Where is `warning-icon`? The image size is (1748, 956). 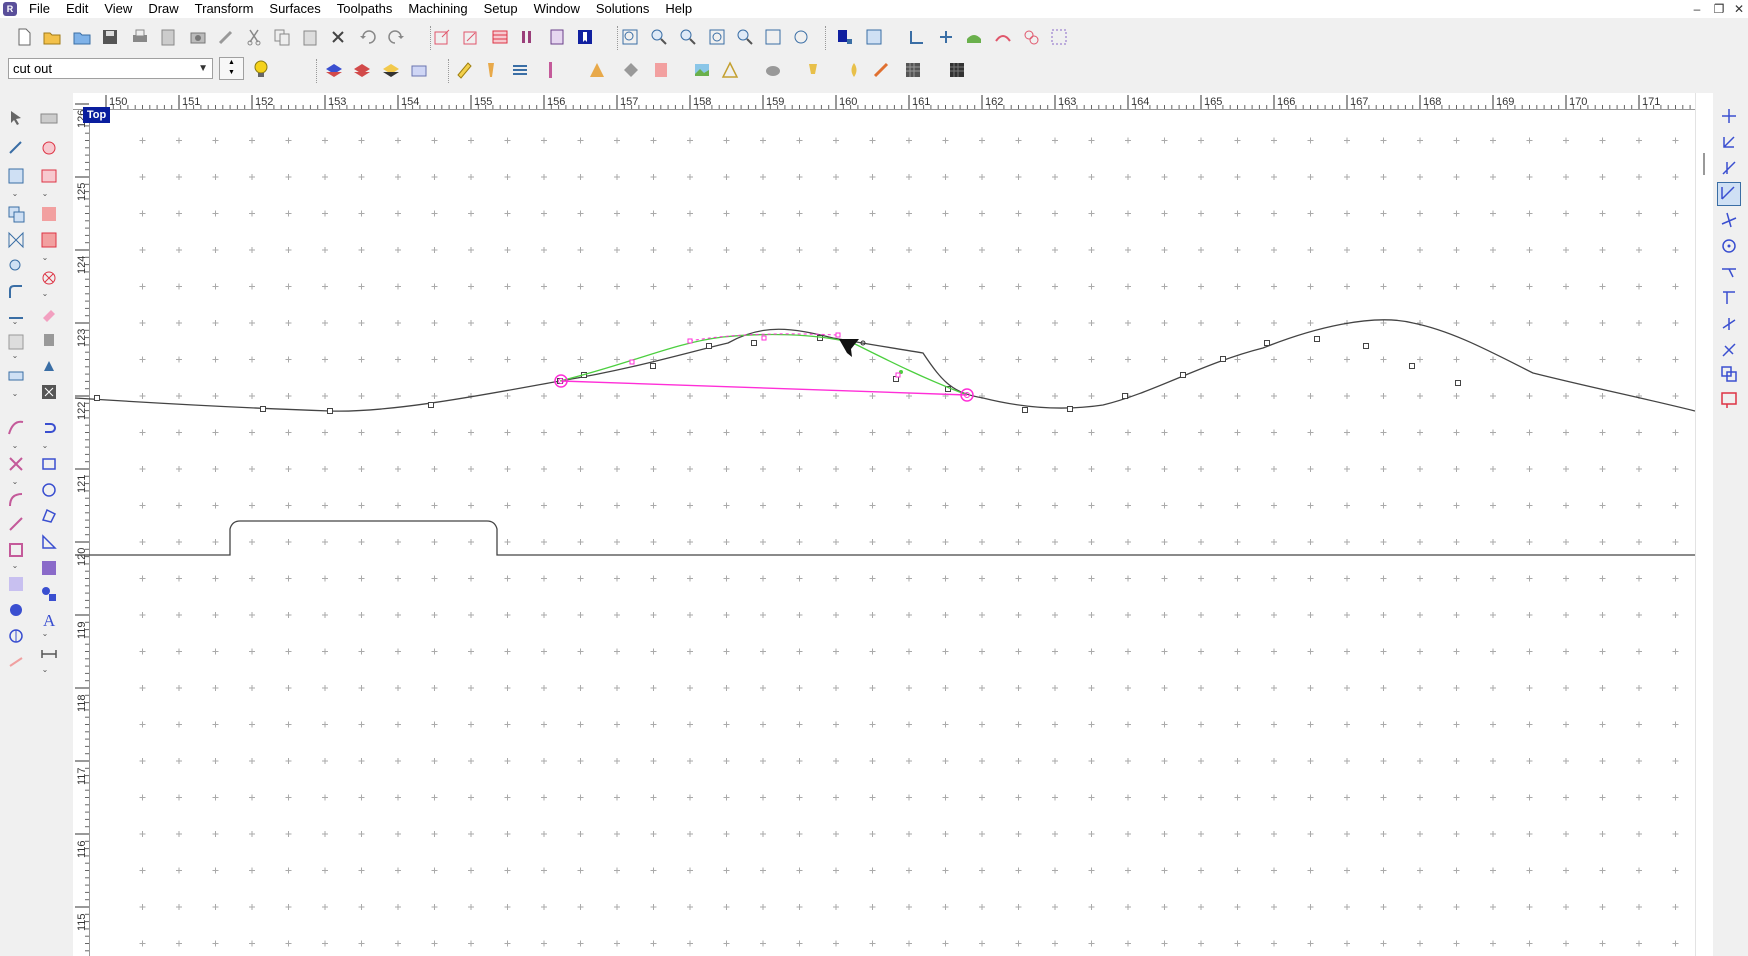 warning-icon is located at coordinates (730, 70).